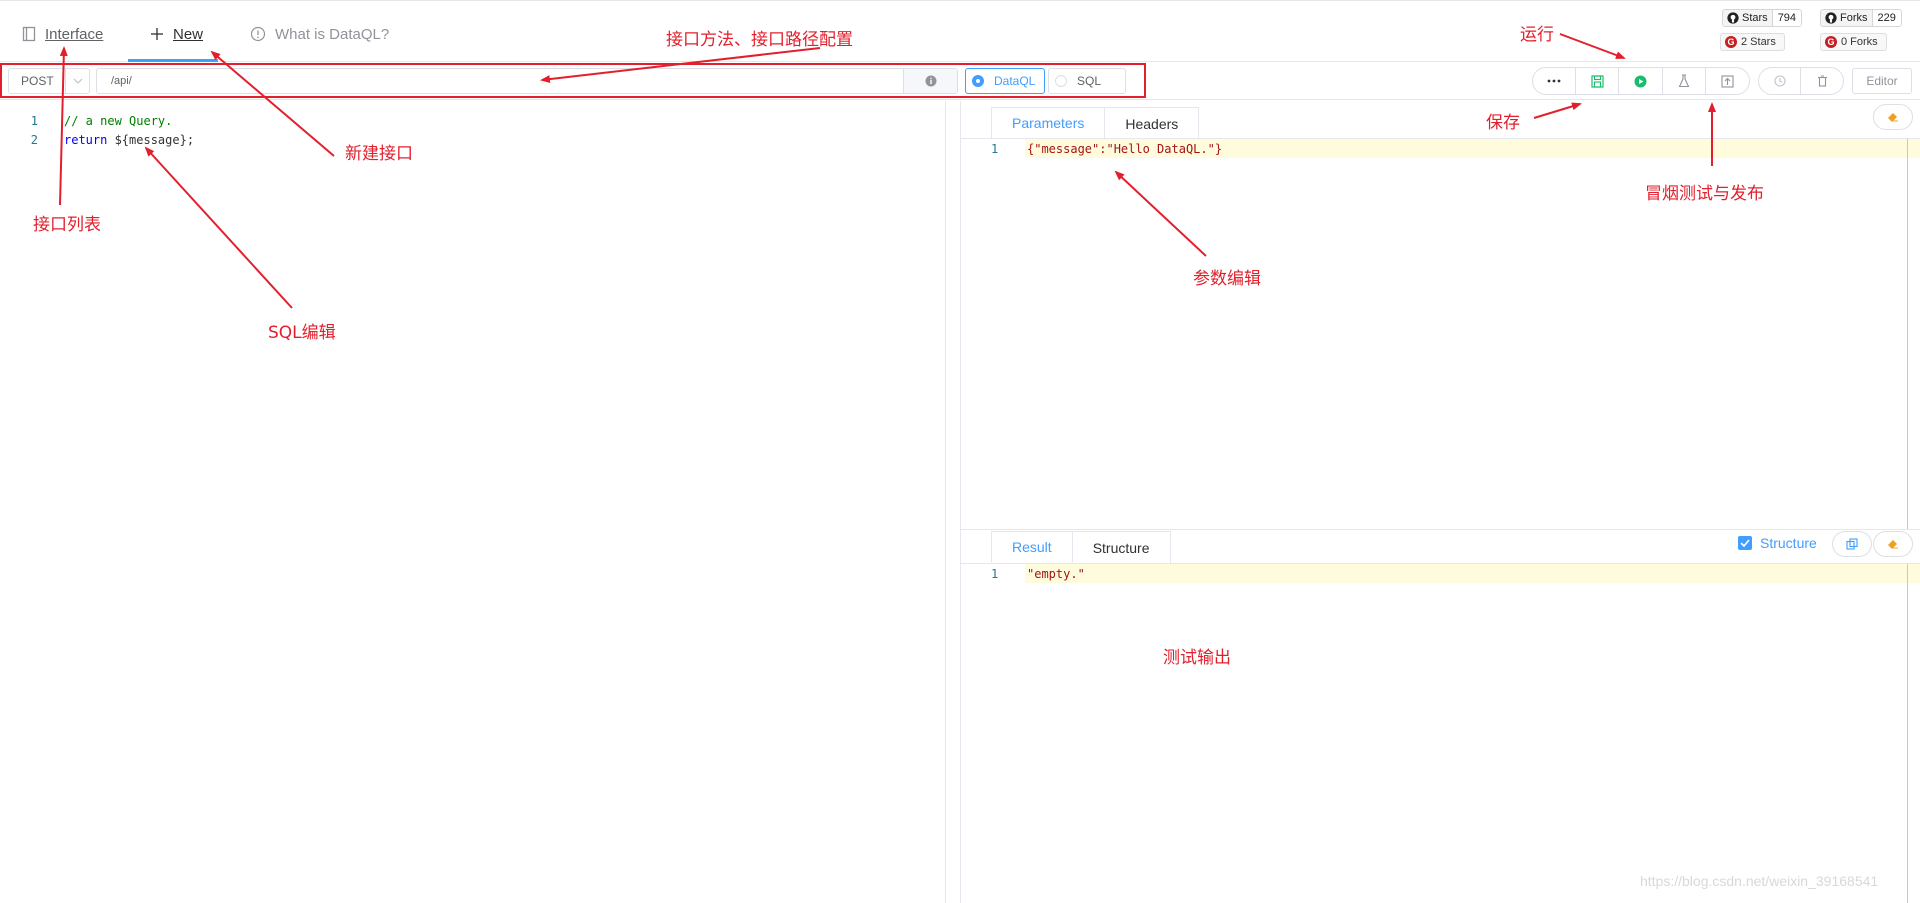 This screenshot has width=1920, height=903. Describe the element at coordinates (1907, 733) in the screenshot. I see `result-scrollbar` at that location.